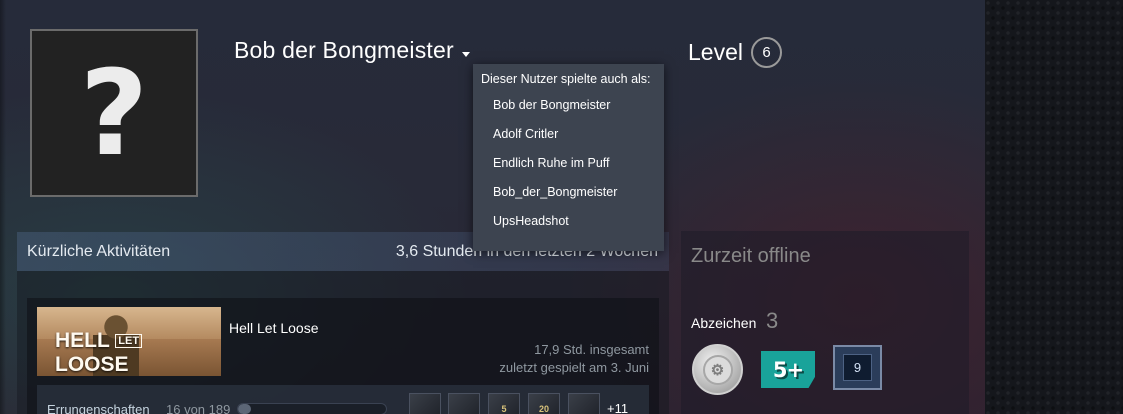 The width and height of the screenshot is (1123, 414). What do you see at coordinates (274, 328) in the screenshot?
I see `game-name-link: Hell Let Loose` at bounding box center [274, 328].